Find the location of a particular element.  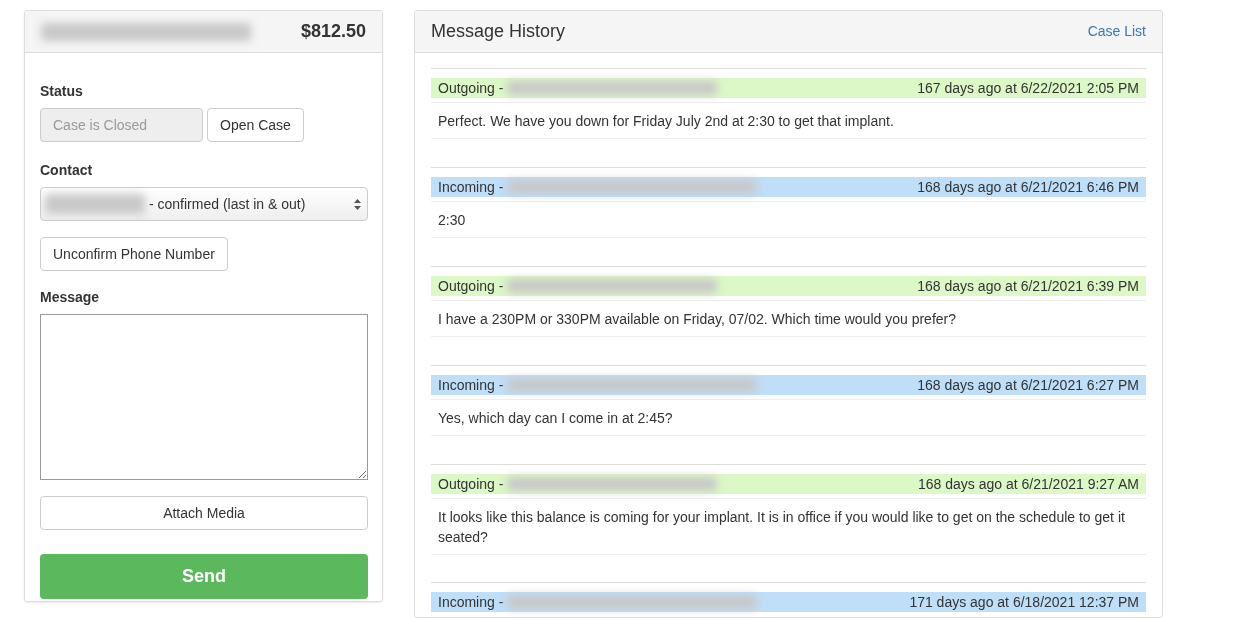

message-text: Perfect. We have you down for Friday July 2nd at 2:30 to get that implant. is located at coordinates (788, 120).